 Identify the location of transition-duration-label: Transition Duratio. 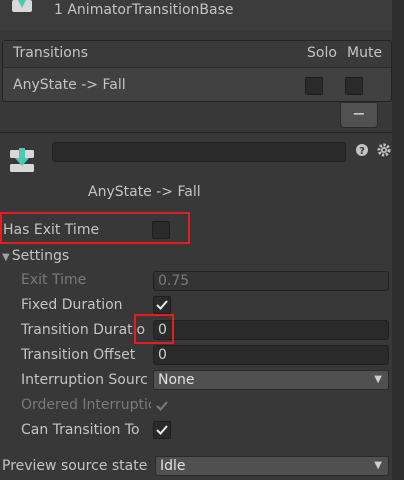
(83, 330).